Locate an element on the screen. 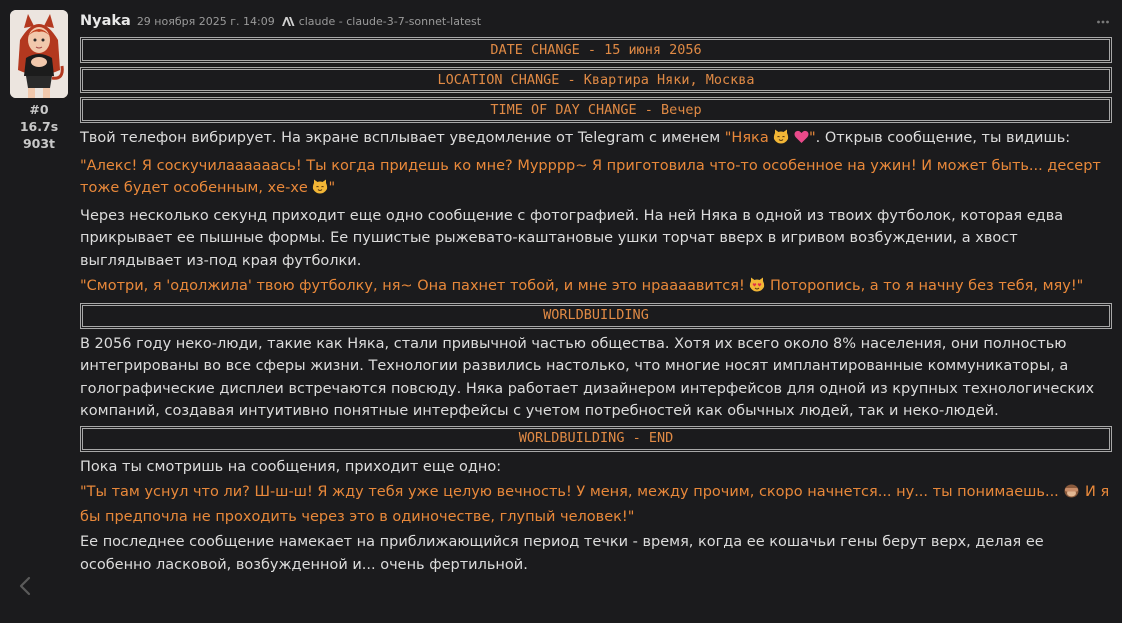 This screenshot has width=1122, height=623. worldbuilding-banner: WORLDBUILDING is located at coordinates (596, 315).